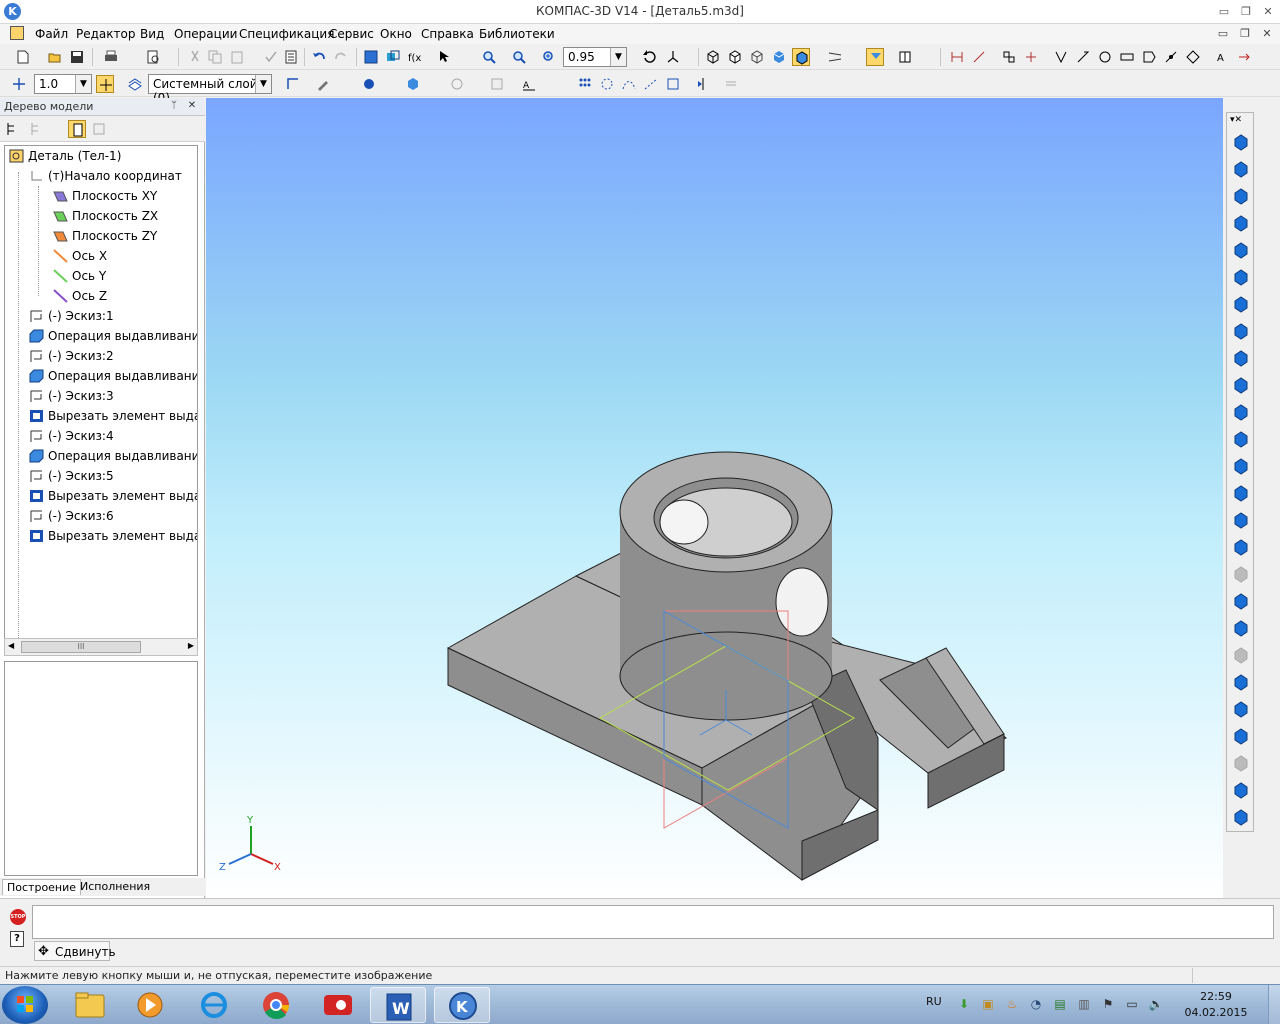  Describe the element at coordinates (1223, 57) in the screenshot. I see `text-button: A` at that location.